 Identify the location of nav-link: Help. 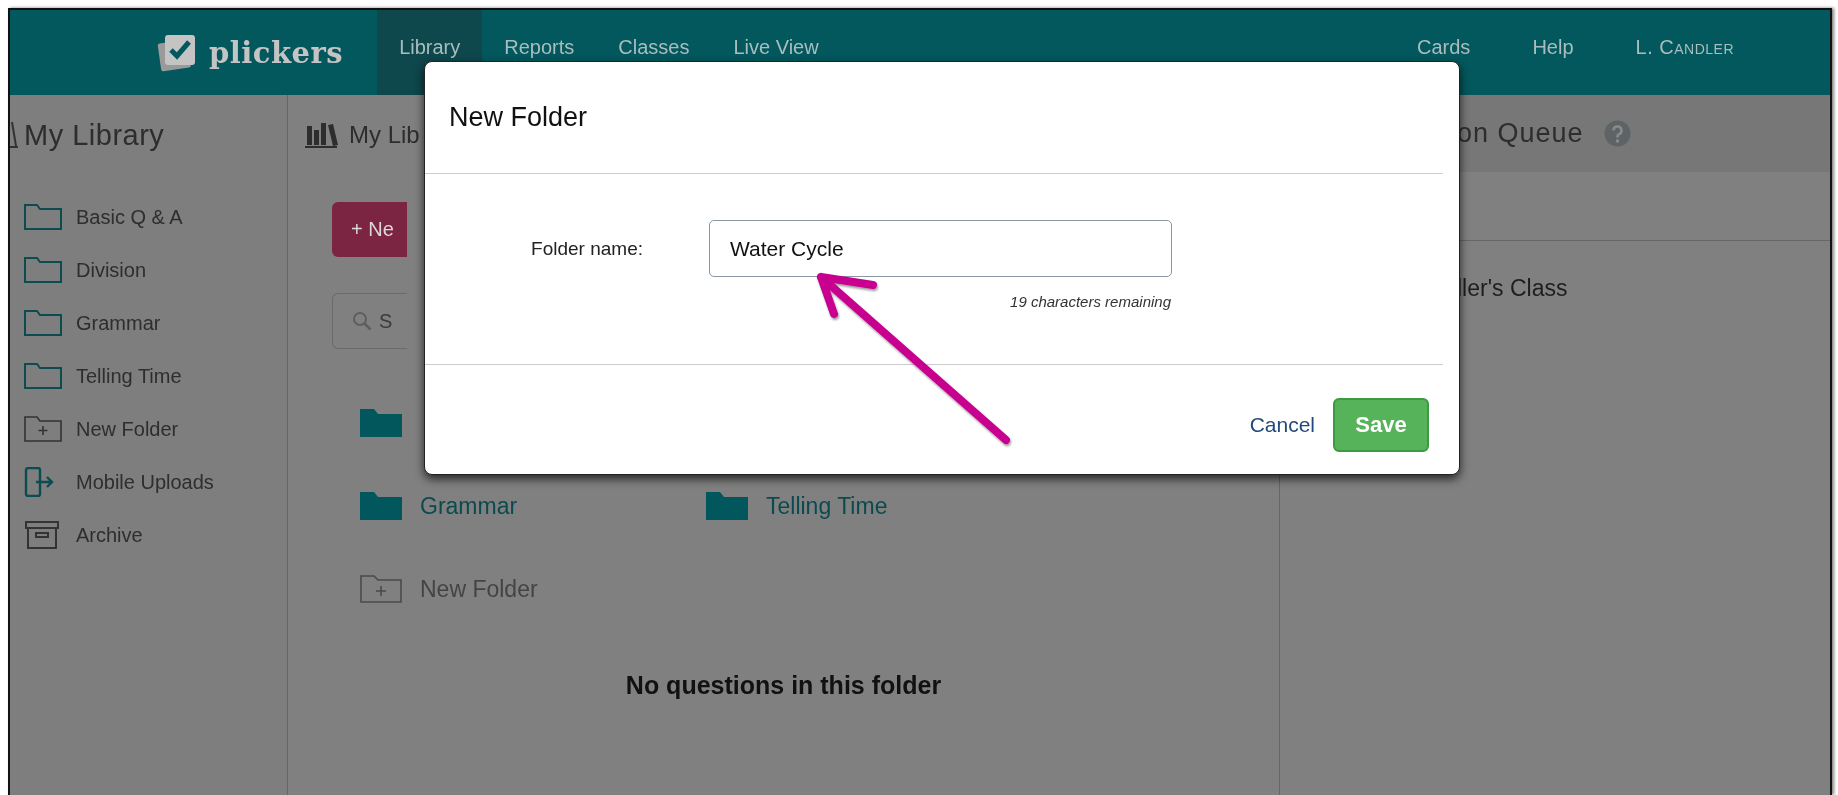
(1553, 65).